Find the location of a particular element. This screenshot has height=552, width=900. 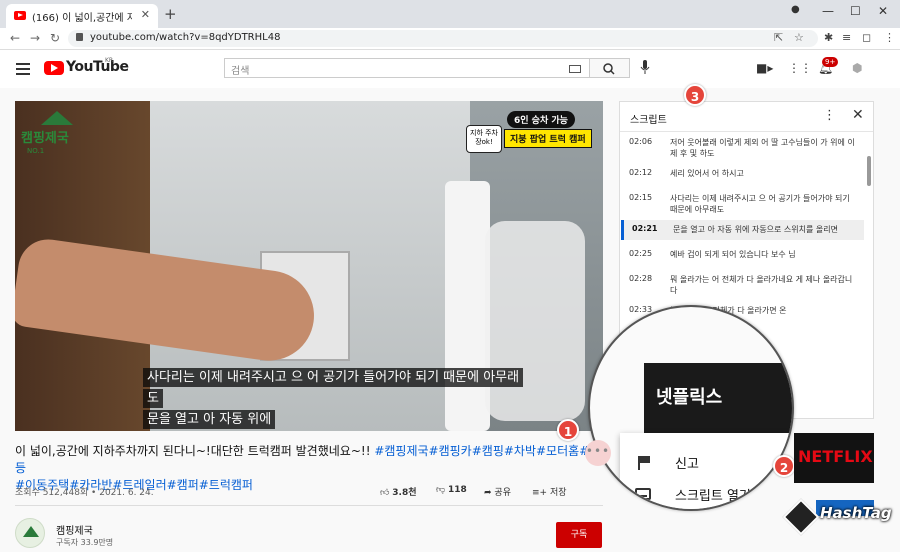

more-actions-button: ••• is located at coordinates (598, 453).